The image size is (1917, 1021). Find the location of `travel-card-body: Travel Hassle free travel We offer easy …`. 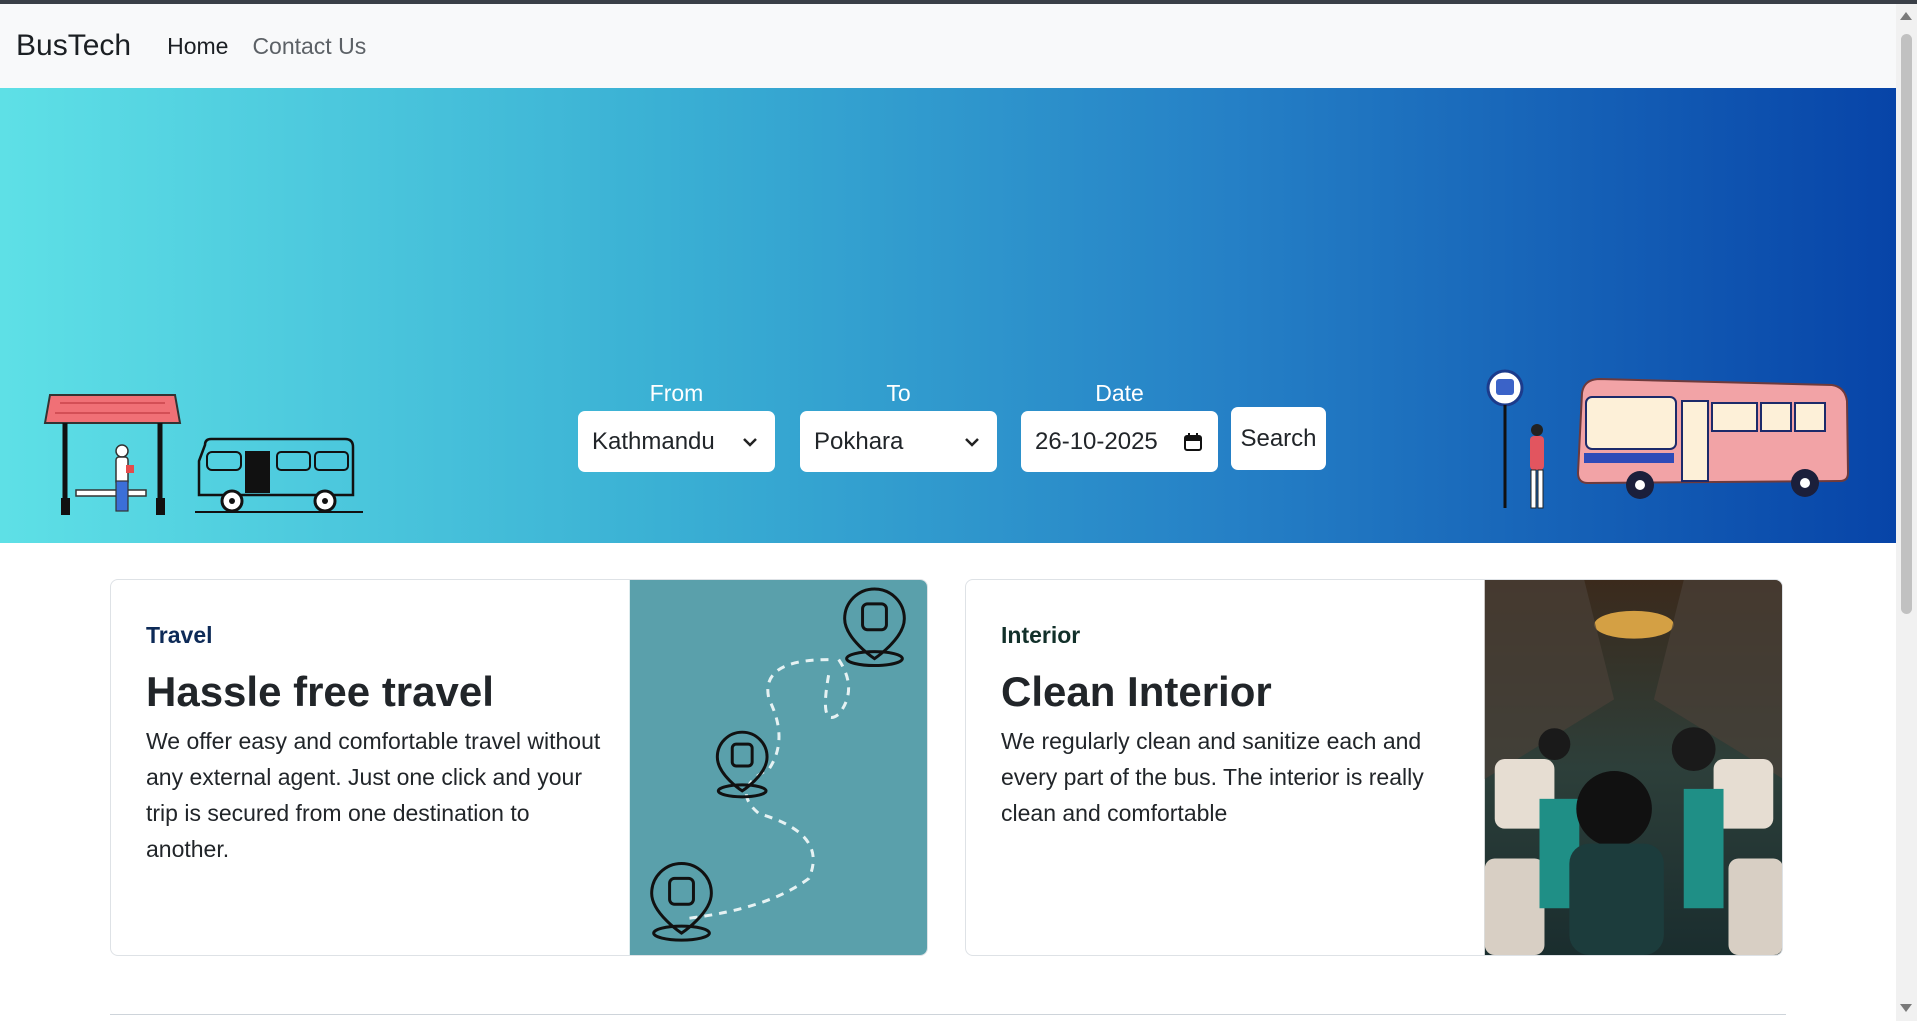

travel-card-body: Travel Hassle free travel We offer easy … is located at coordinates (376, 744).